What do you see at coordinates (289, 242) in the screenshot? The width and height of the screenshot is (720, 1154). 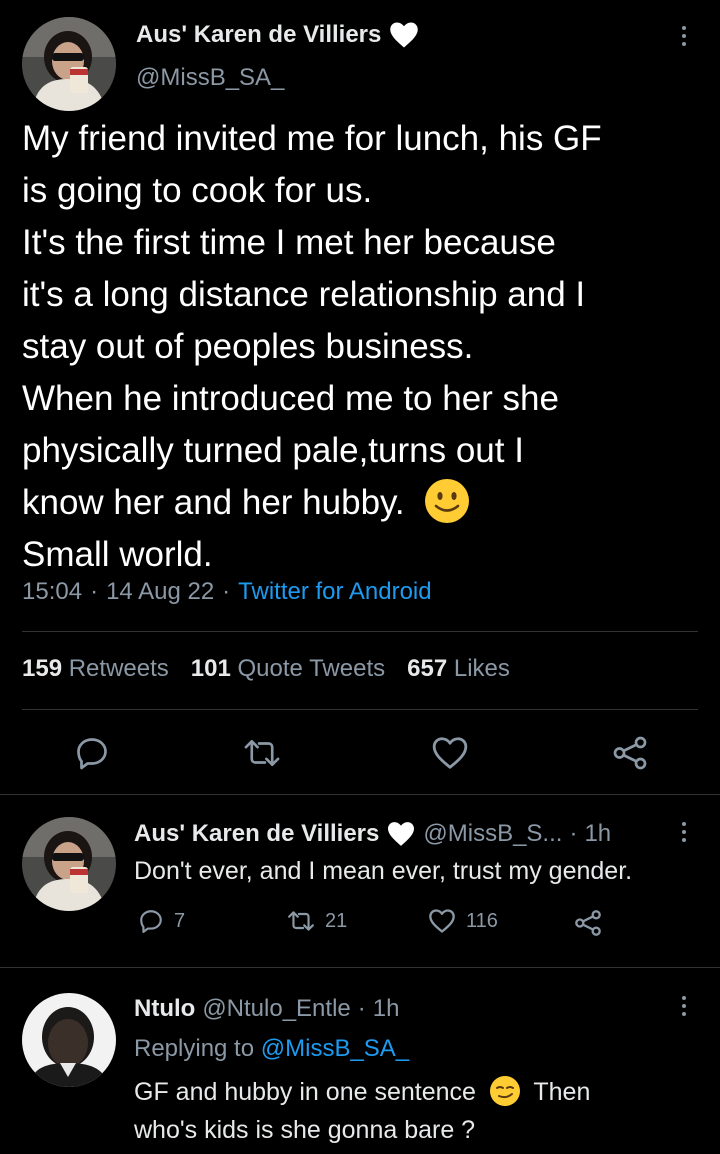 I see `tweet-line: It's the first time I met her because` at bounding box center [289, 242].